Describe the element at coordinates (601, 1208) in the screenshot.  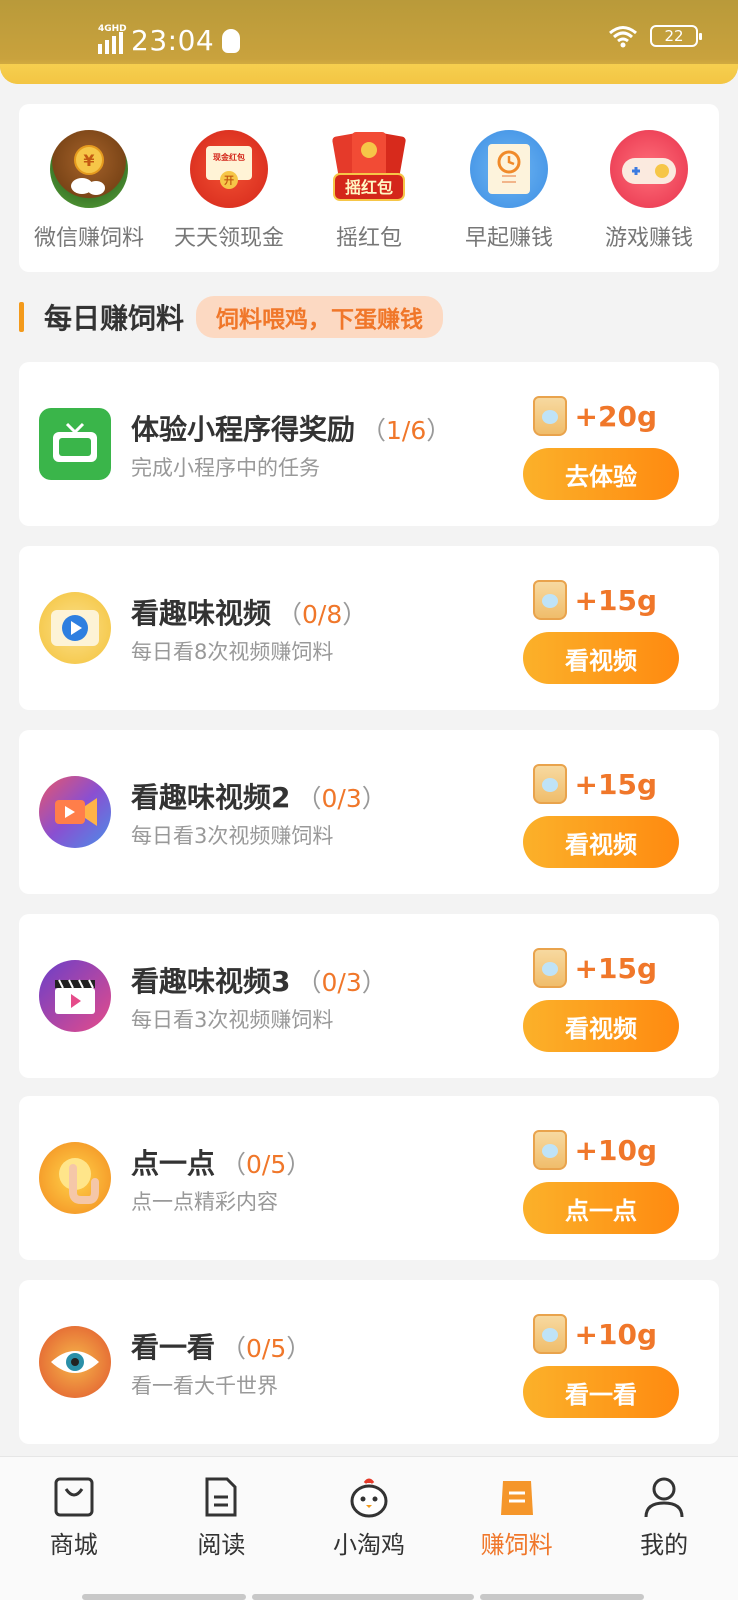
I see `tap-button: 点一点` at that location.